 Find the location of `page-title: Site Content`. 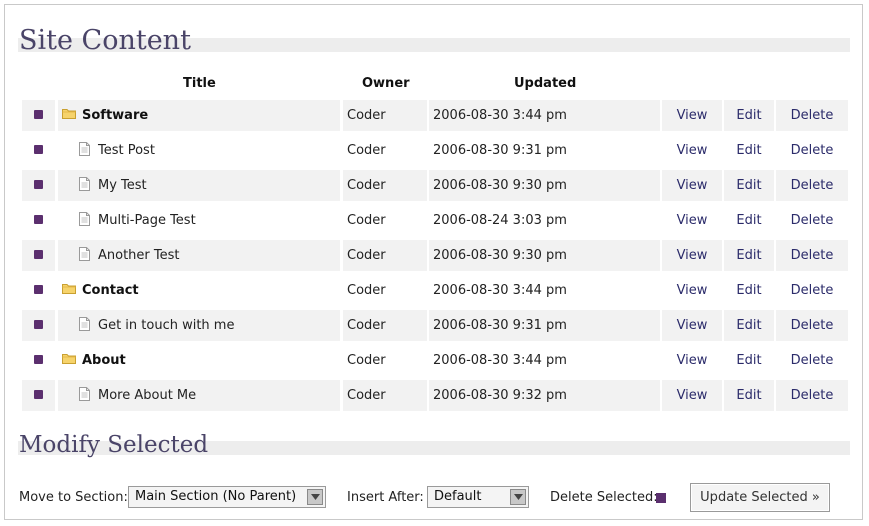

page-title: Site Content is located at coordinates (105, 40).